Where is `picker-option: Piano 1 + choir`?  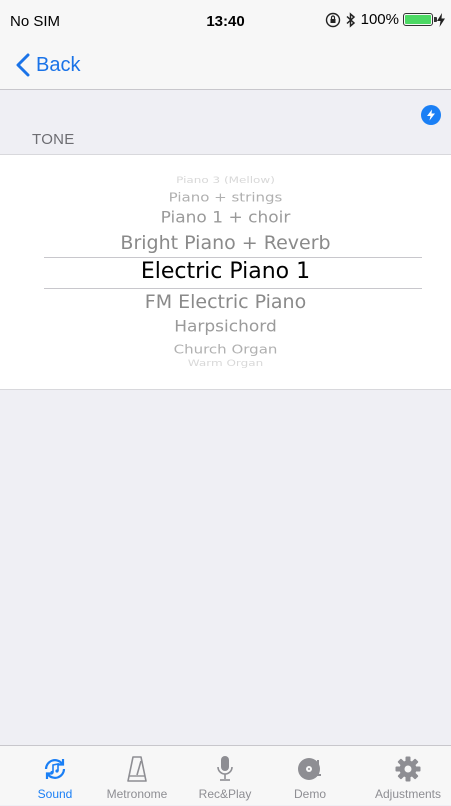
picker-option: Piano 1 + choir is located at coordinates (225, 218).